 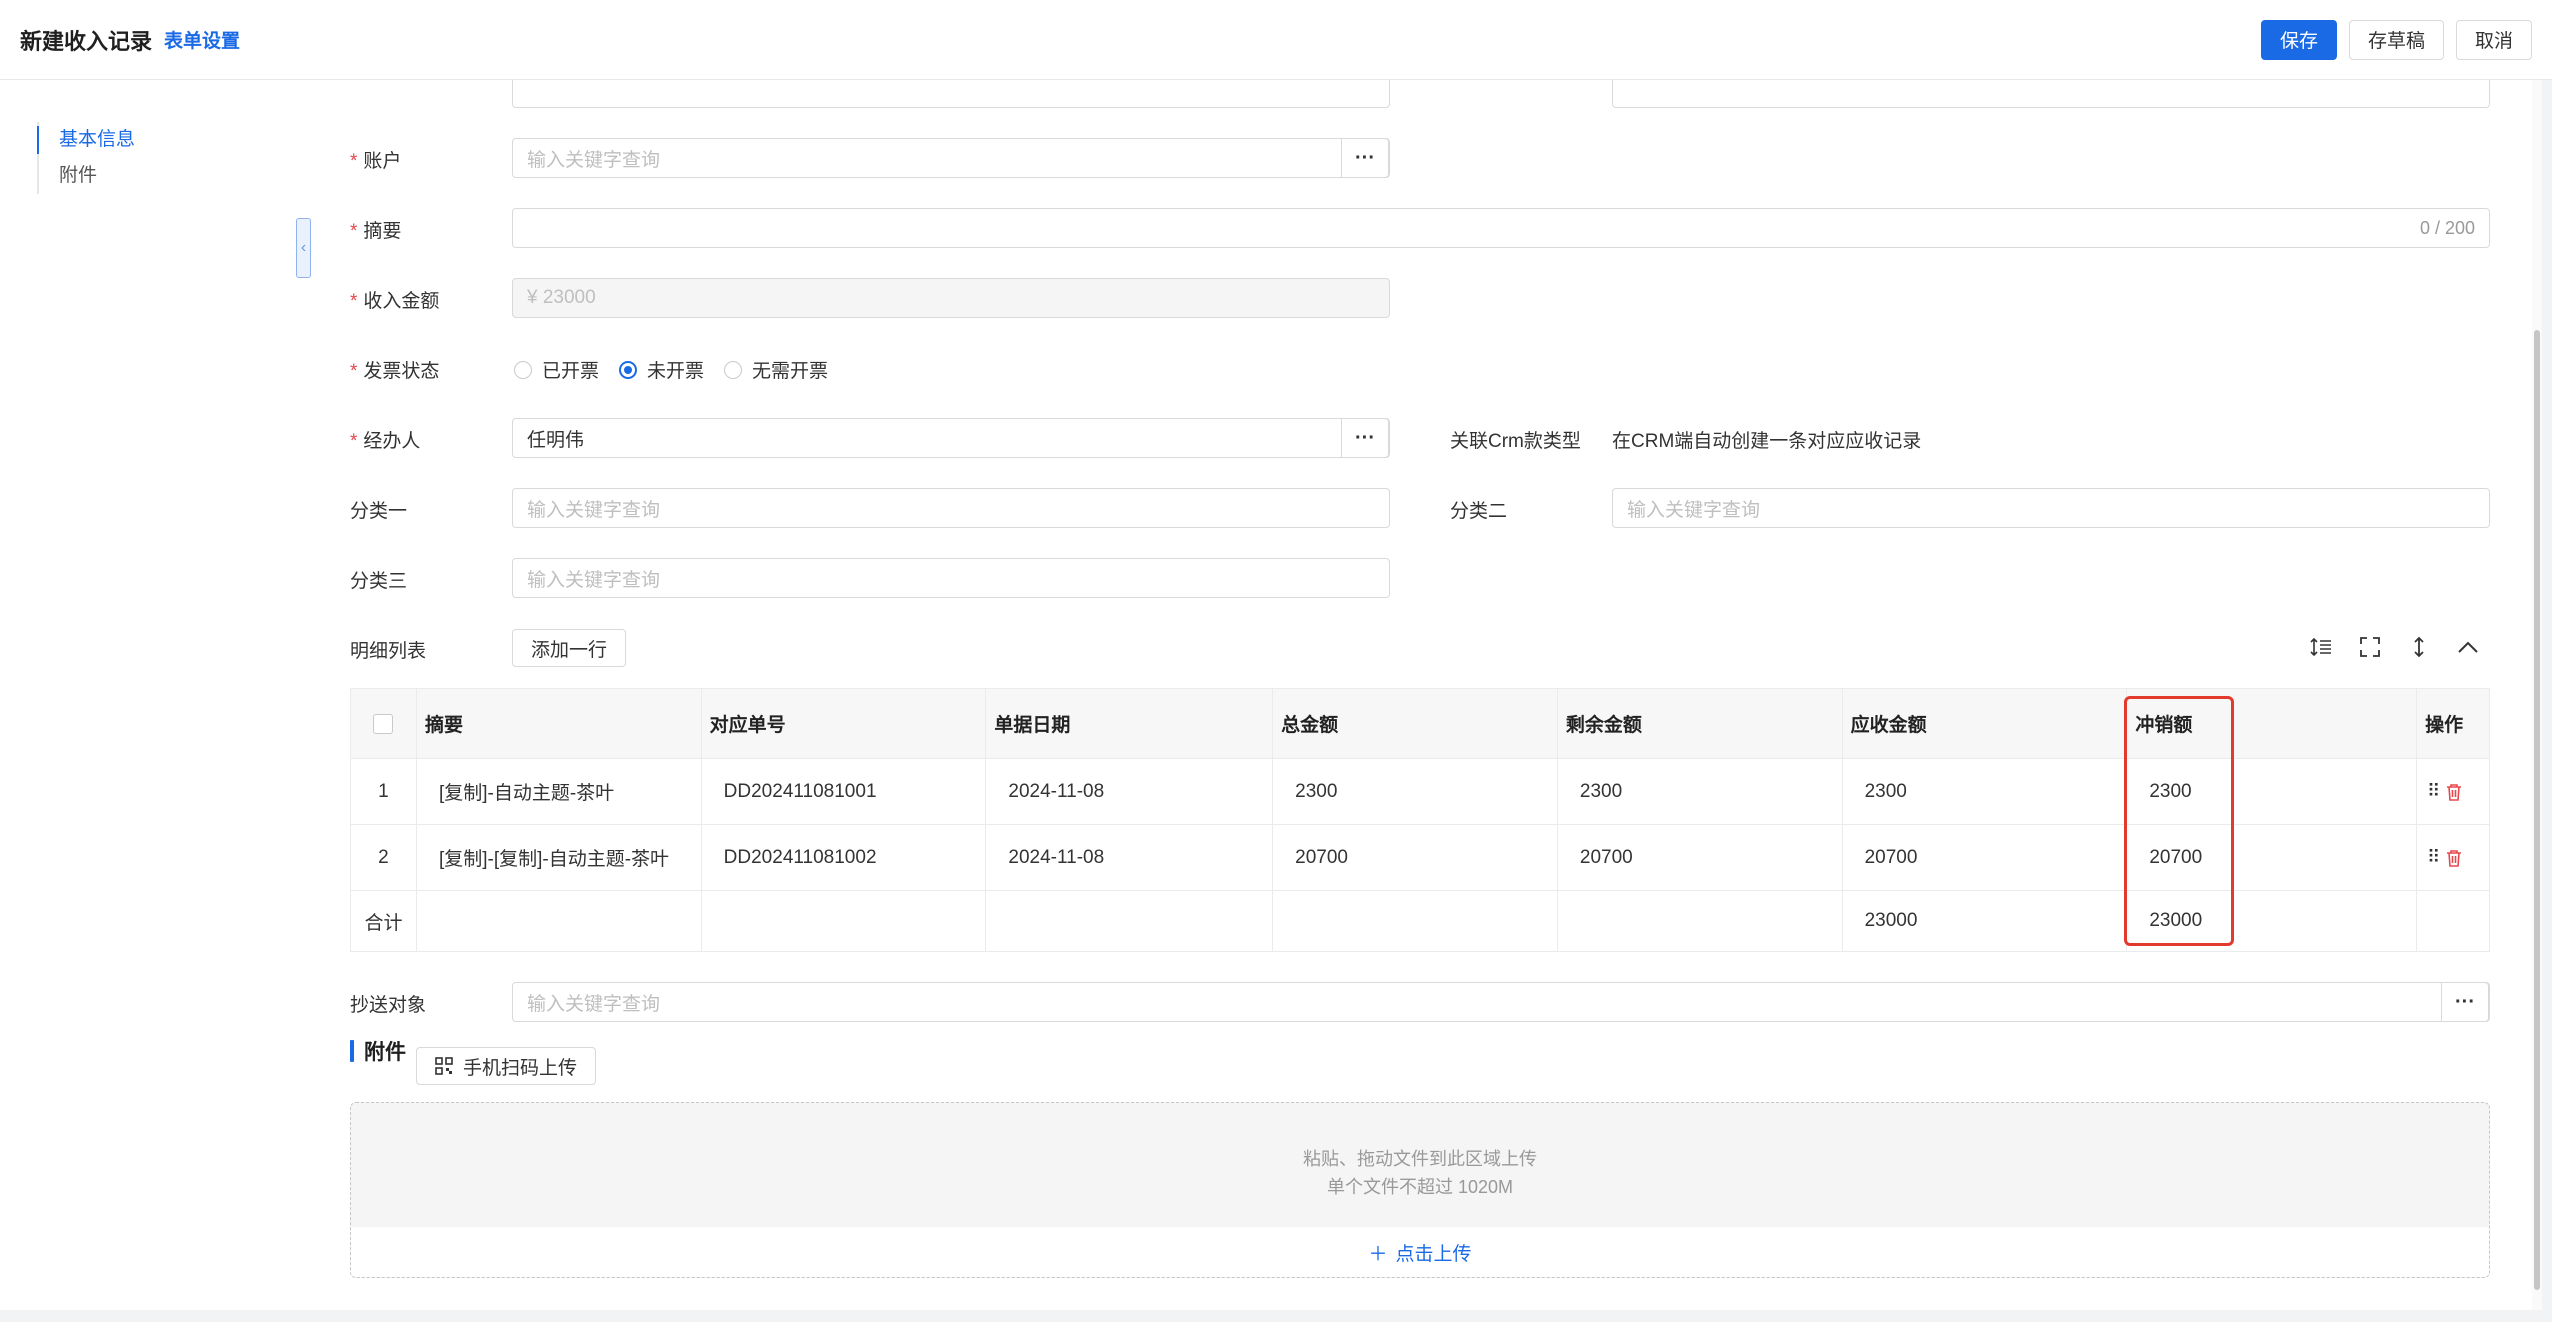 I want to click on category2-input: 输入关键字查询, so click(x=2051, y=508).